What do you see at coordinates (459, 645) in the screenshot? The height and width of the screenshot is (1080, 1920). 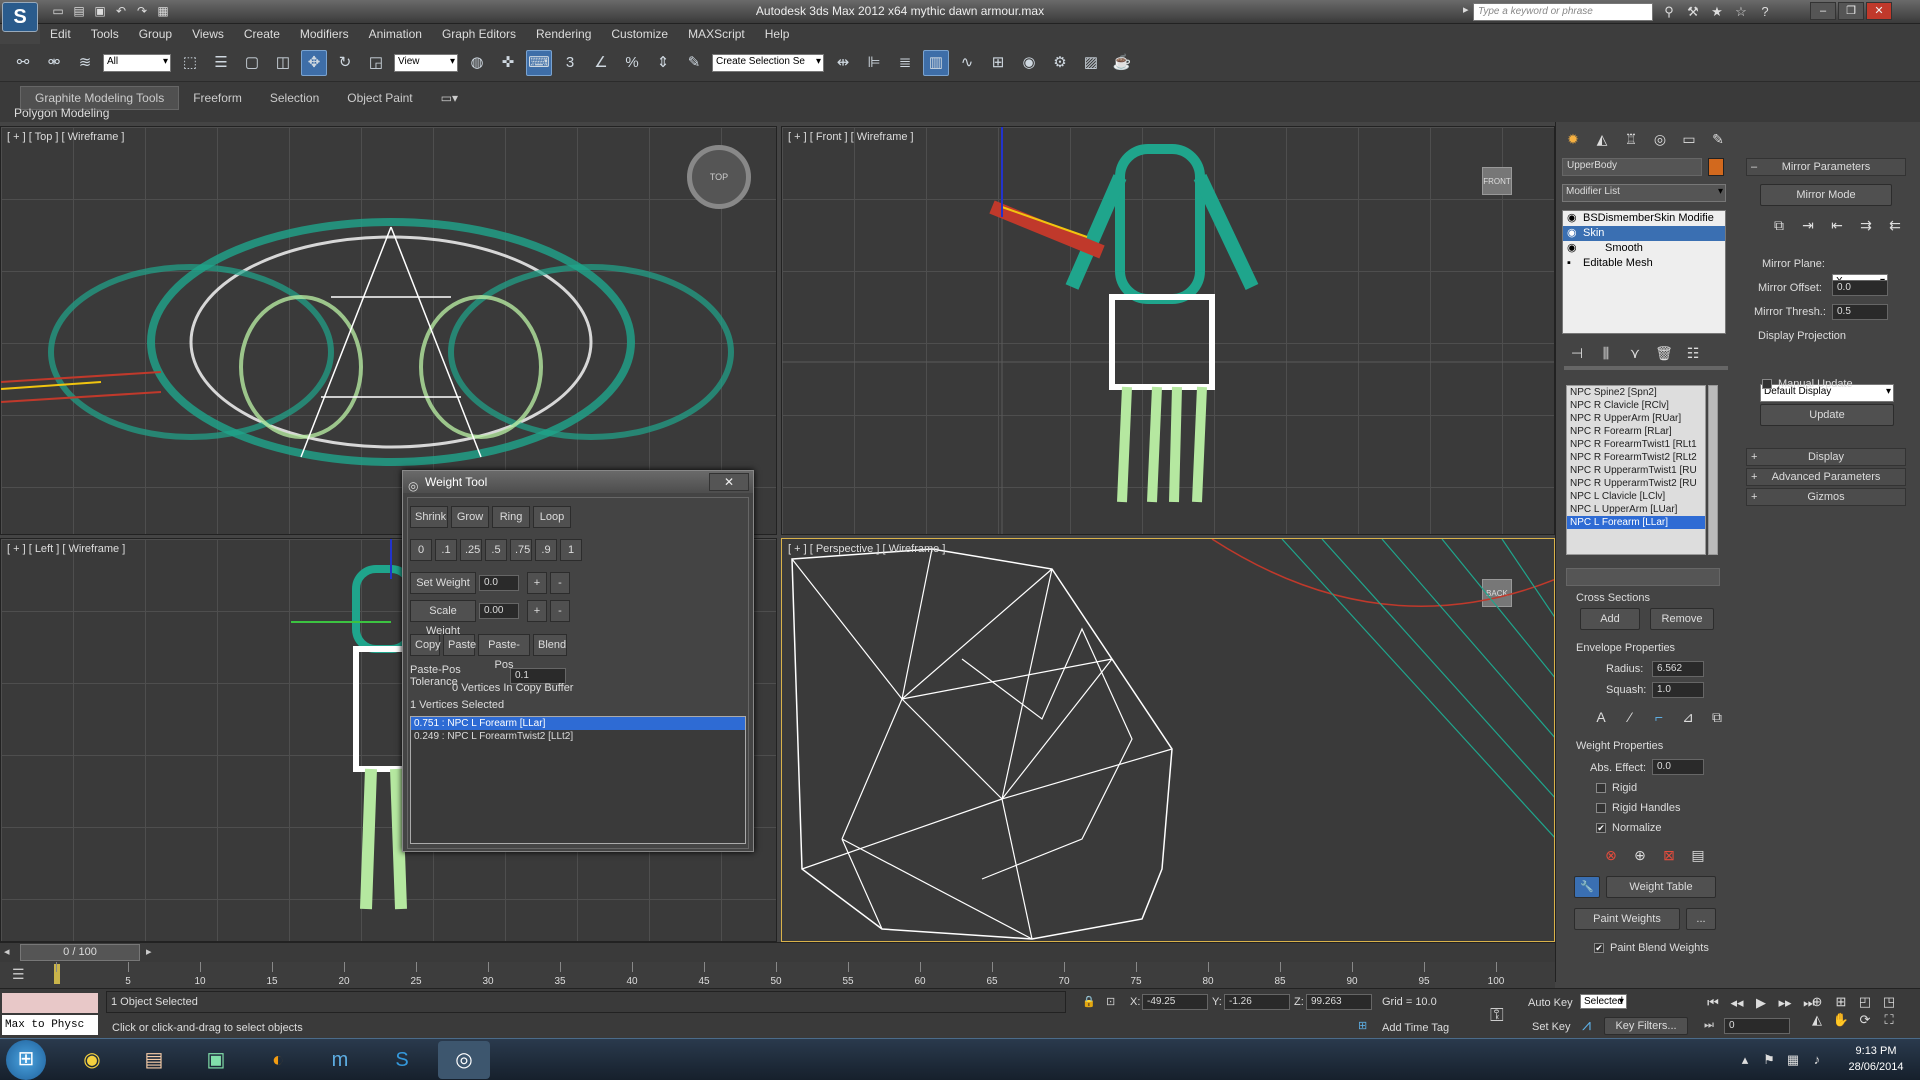 I see `paste-button: Paste` at bounding box center [459, 645].